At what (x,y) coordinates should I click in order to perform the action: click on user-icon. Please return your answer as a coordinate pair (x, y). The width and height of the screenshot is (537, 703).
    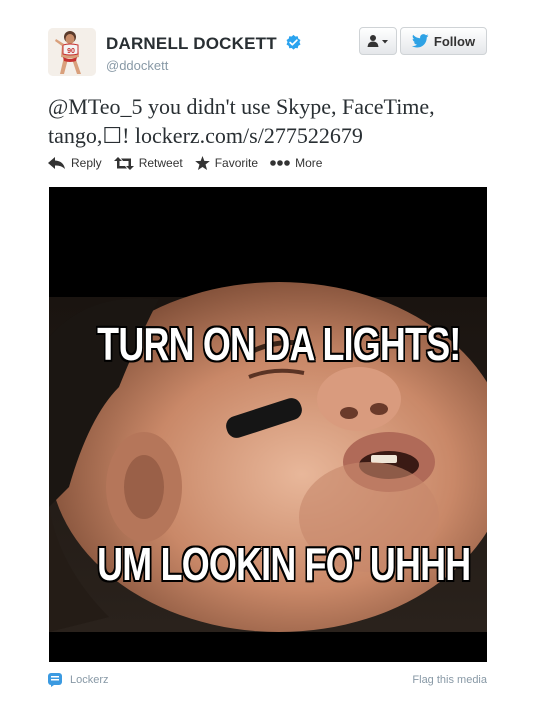
    Looking at the image, I should click on (377, 41).